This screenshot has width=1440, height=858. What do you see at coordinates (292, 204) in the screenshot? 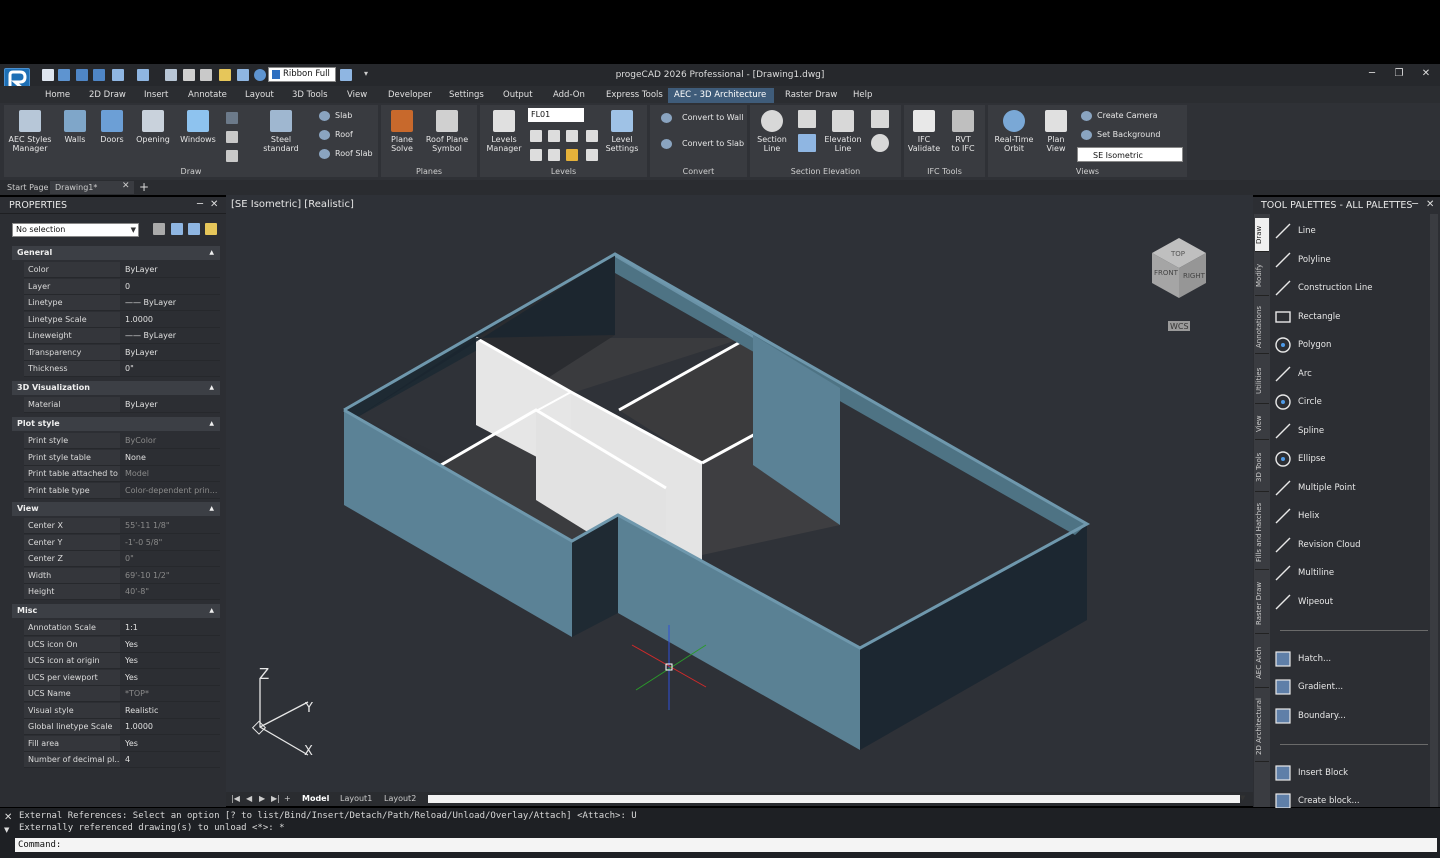
I see `viewport-label: [SE Isometric] [Realistic]` at bounding box center [292, 204].